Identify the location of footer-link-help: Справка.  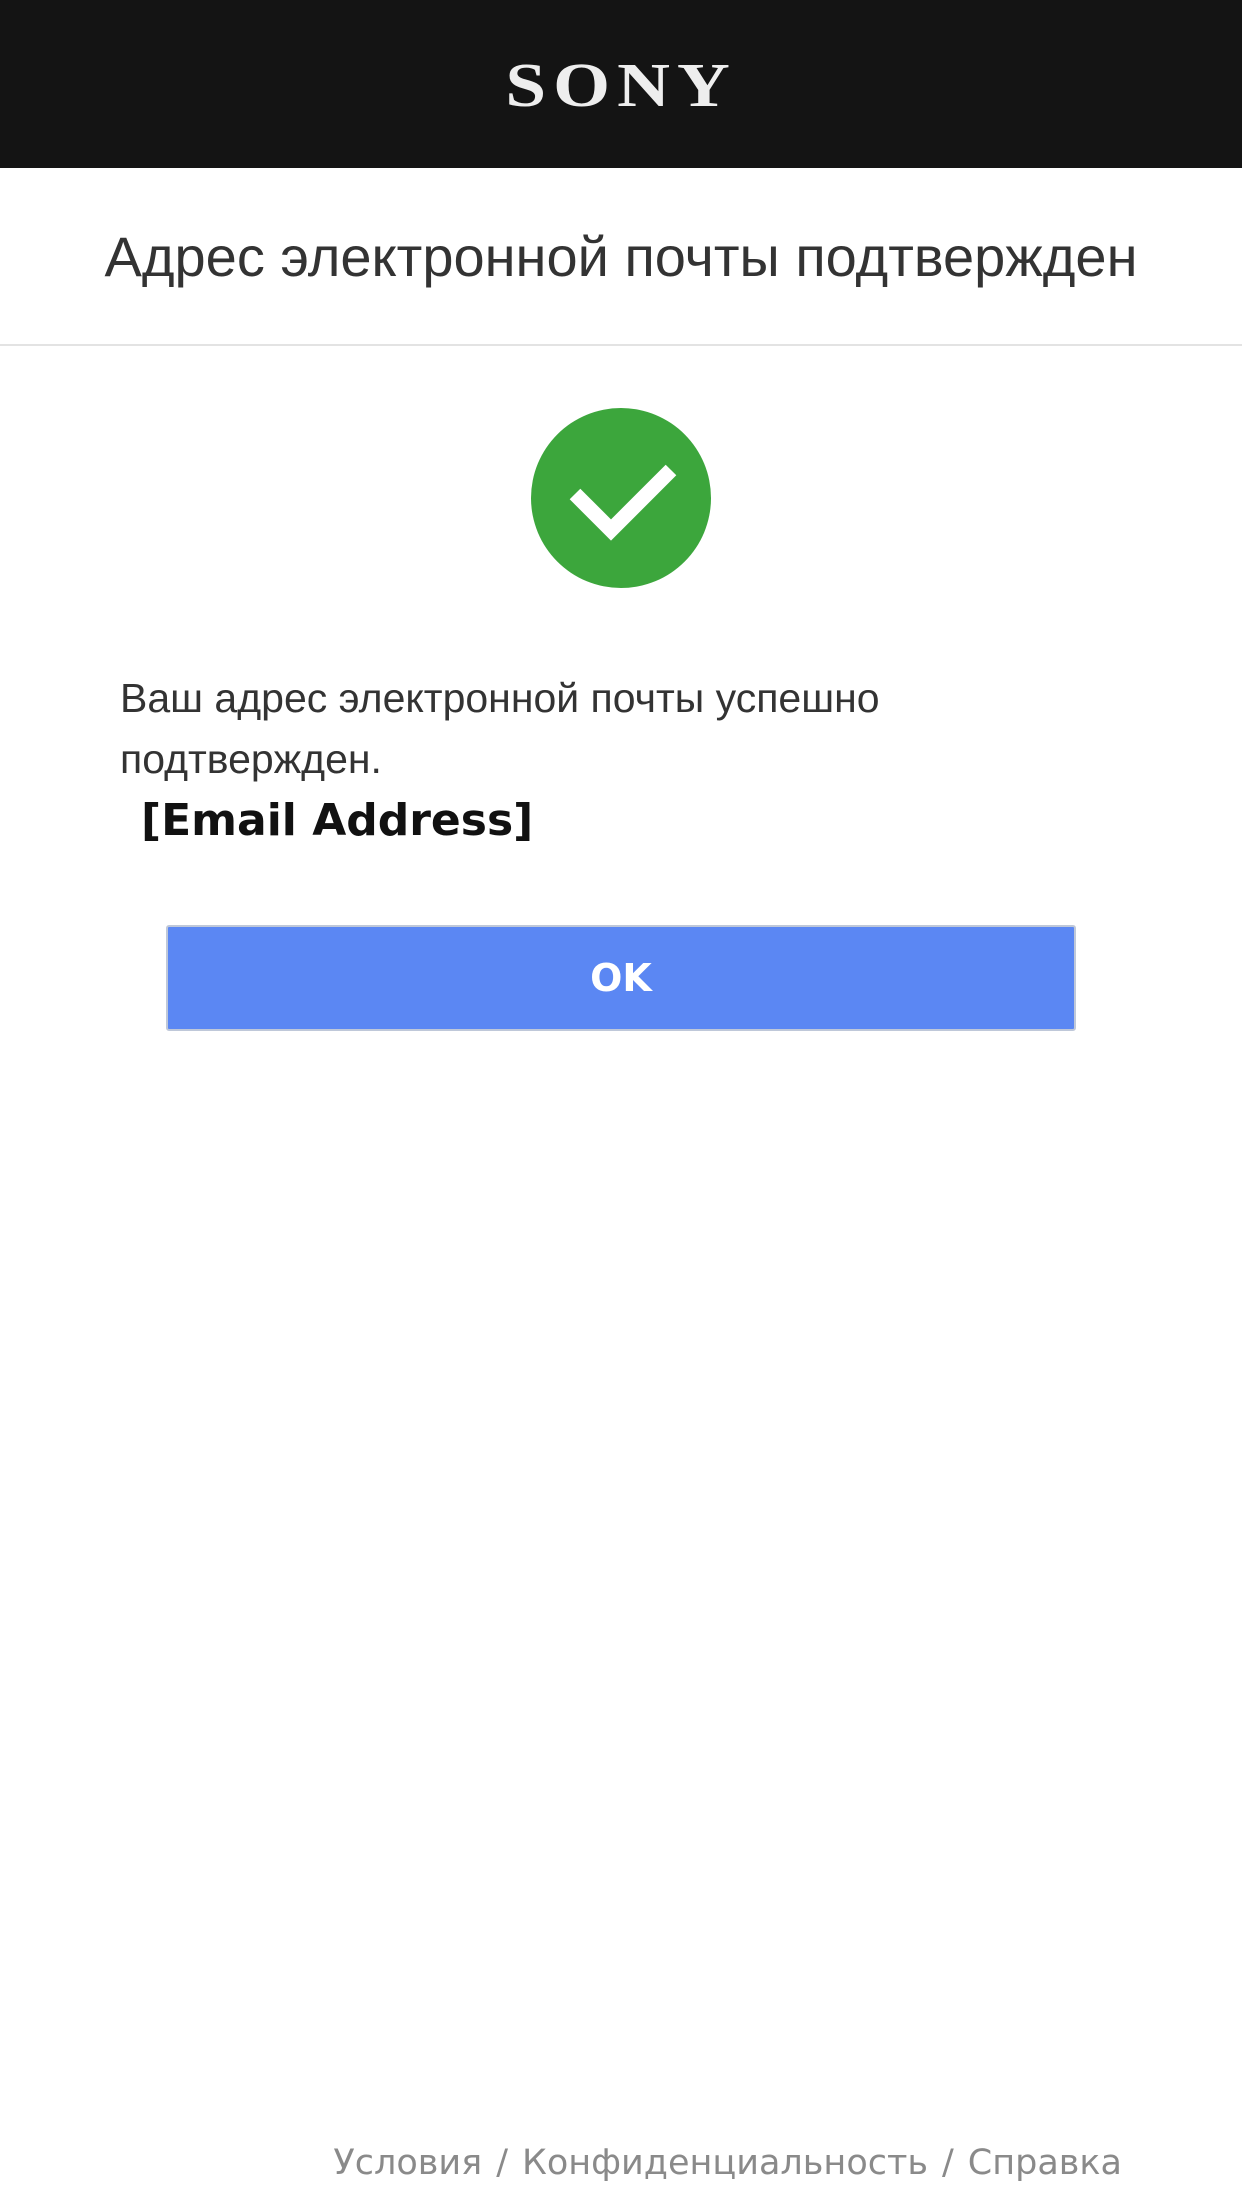
(1045, 2163).